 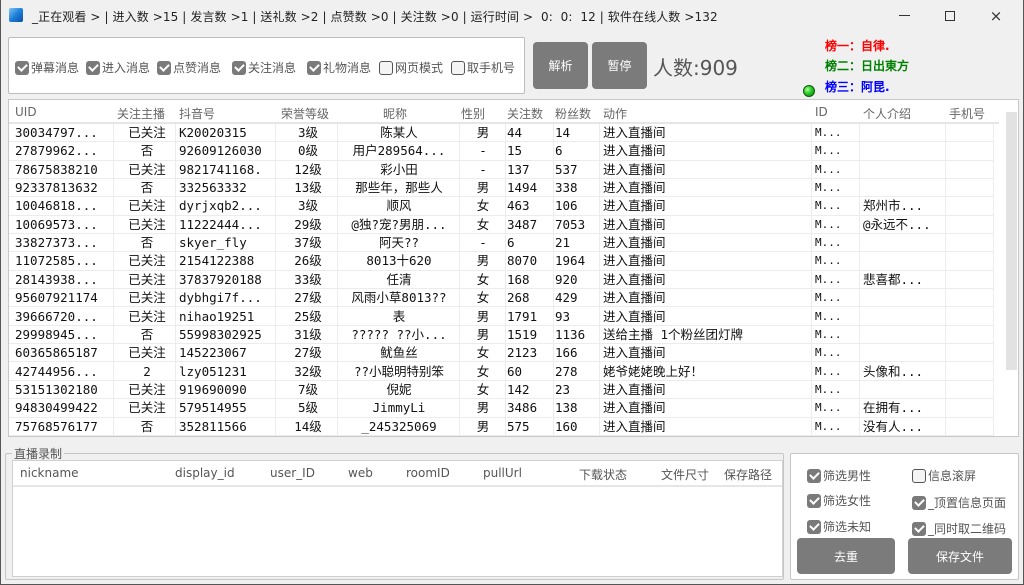 I want to click on recording-column-display_id: display_id, so click(x=205, y=473).